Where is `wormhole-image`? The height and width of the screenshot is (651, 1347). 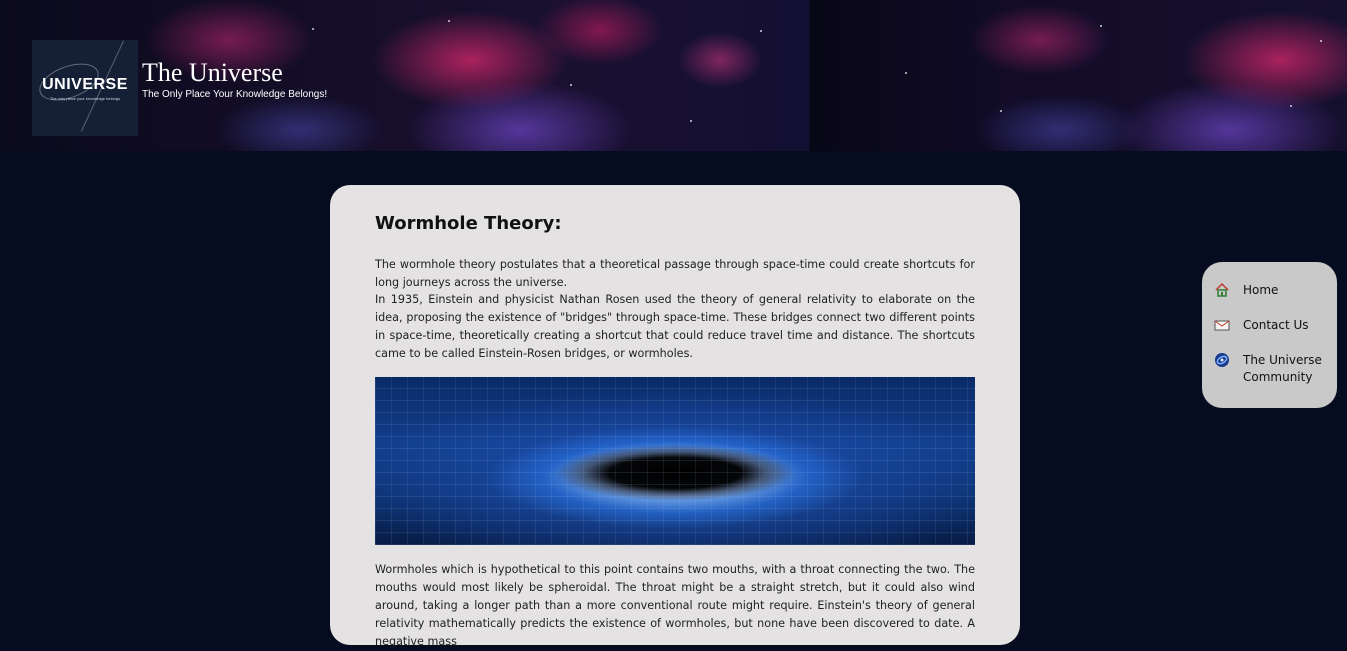
wormhole-image is located at coordinates (675, 461).